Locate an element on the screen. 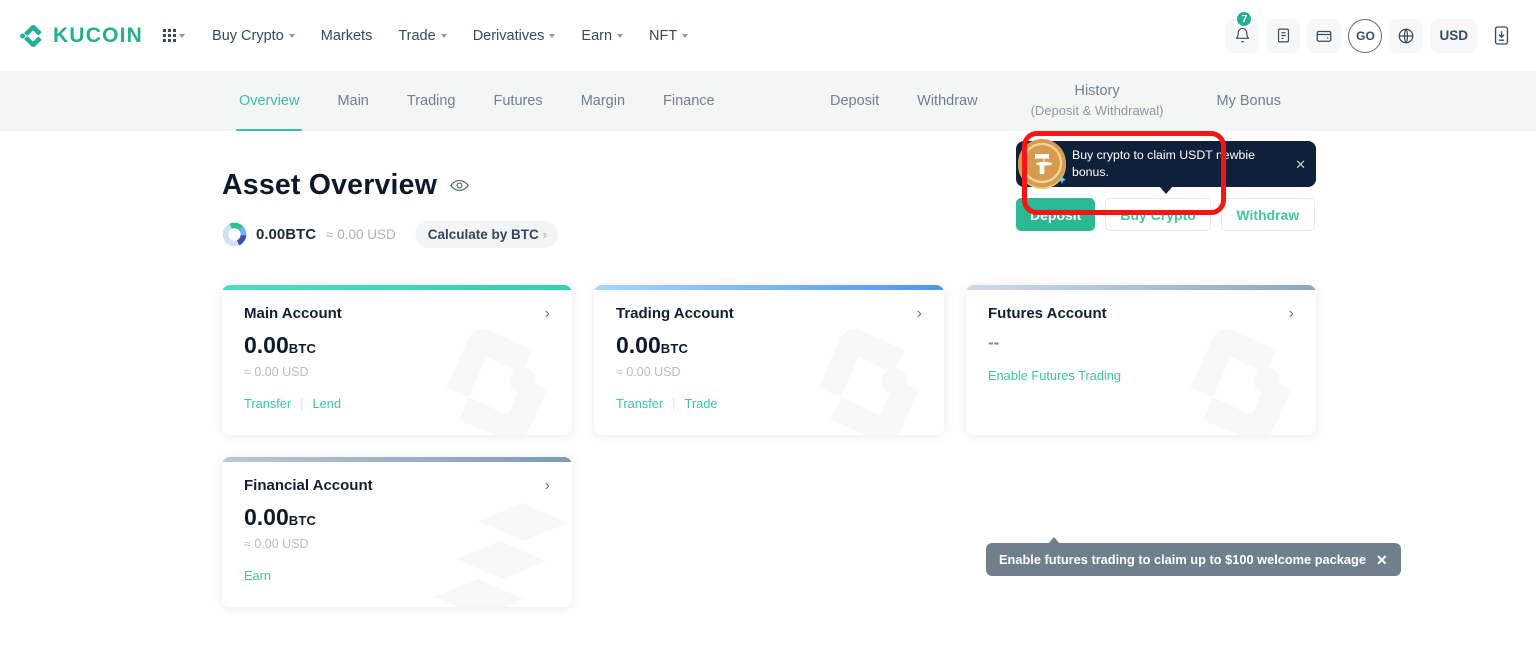 The height and width of the screenshot is (666, 1536). card-link-enable-futures: Enable Futures Trading is located at coordinates (1054, 375).